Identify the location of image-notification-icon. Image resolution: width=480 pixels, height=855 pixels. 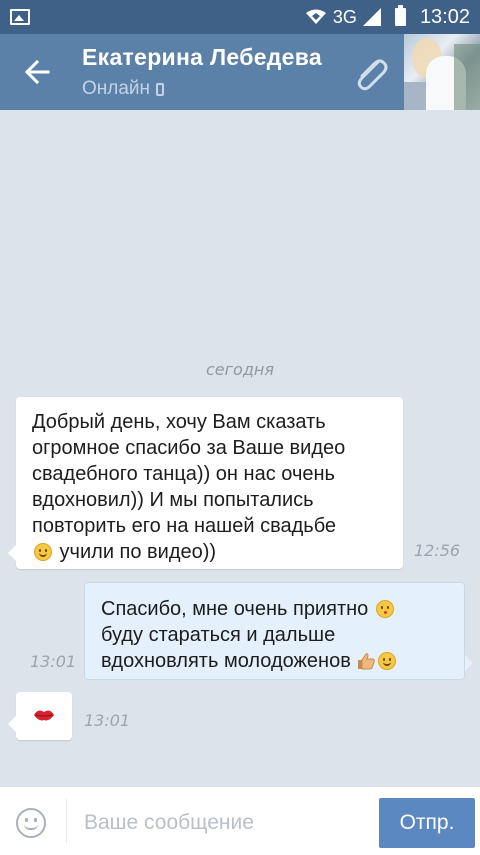
(20, 17).